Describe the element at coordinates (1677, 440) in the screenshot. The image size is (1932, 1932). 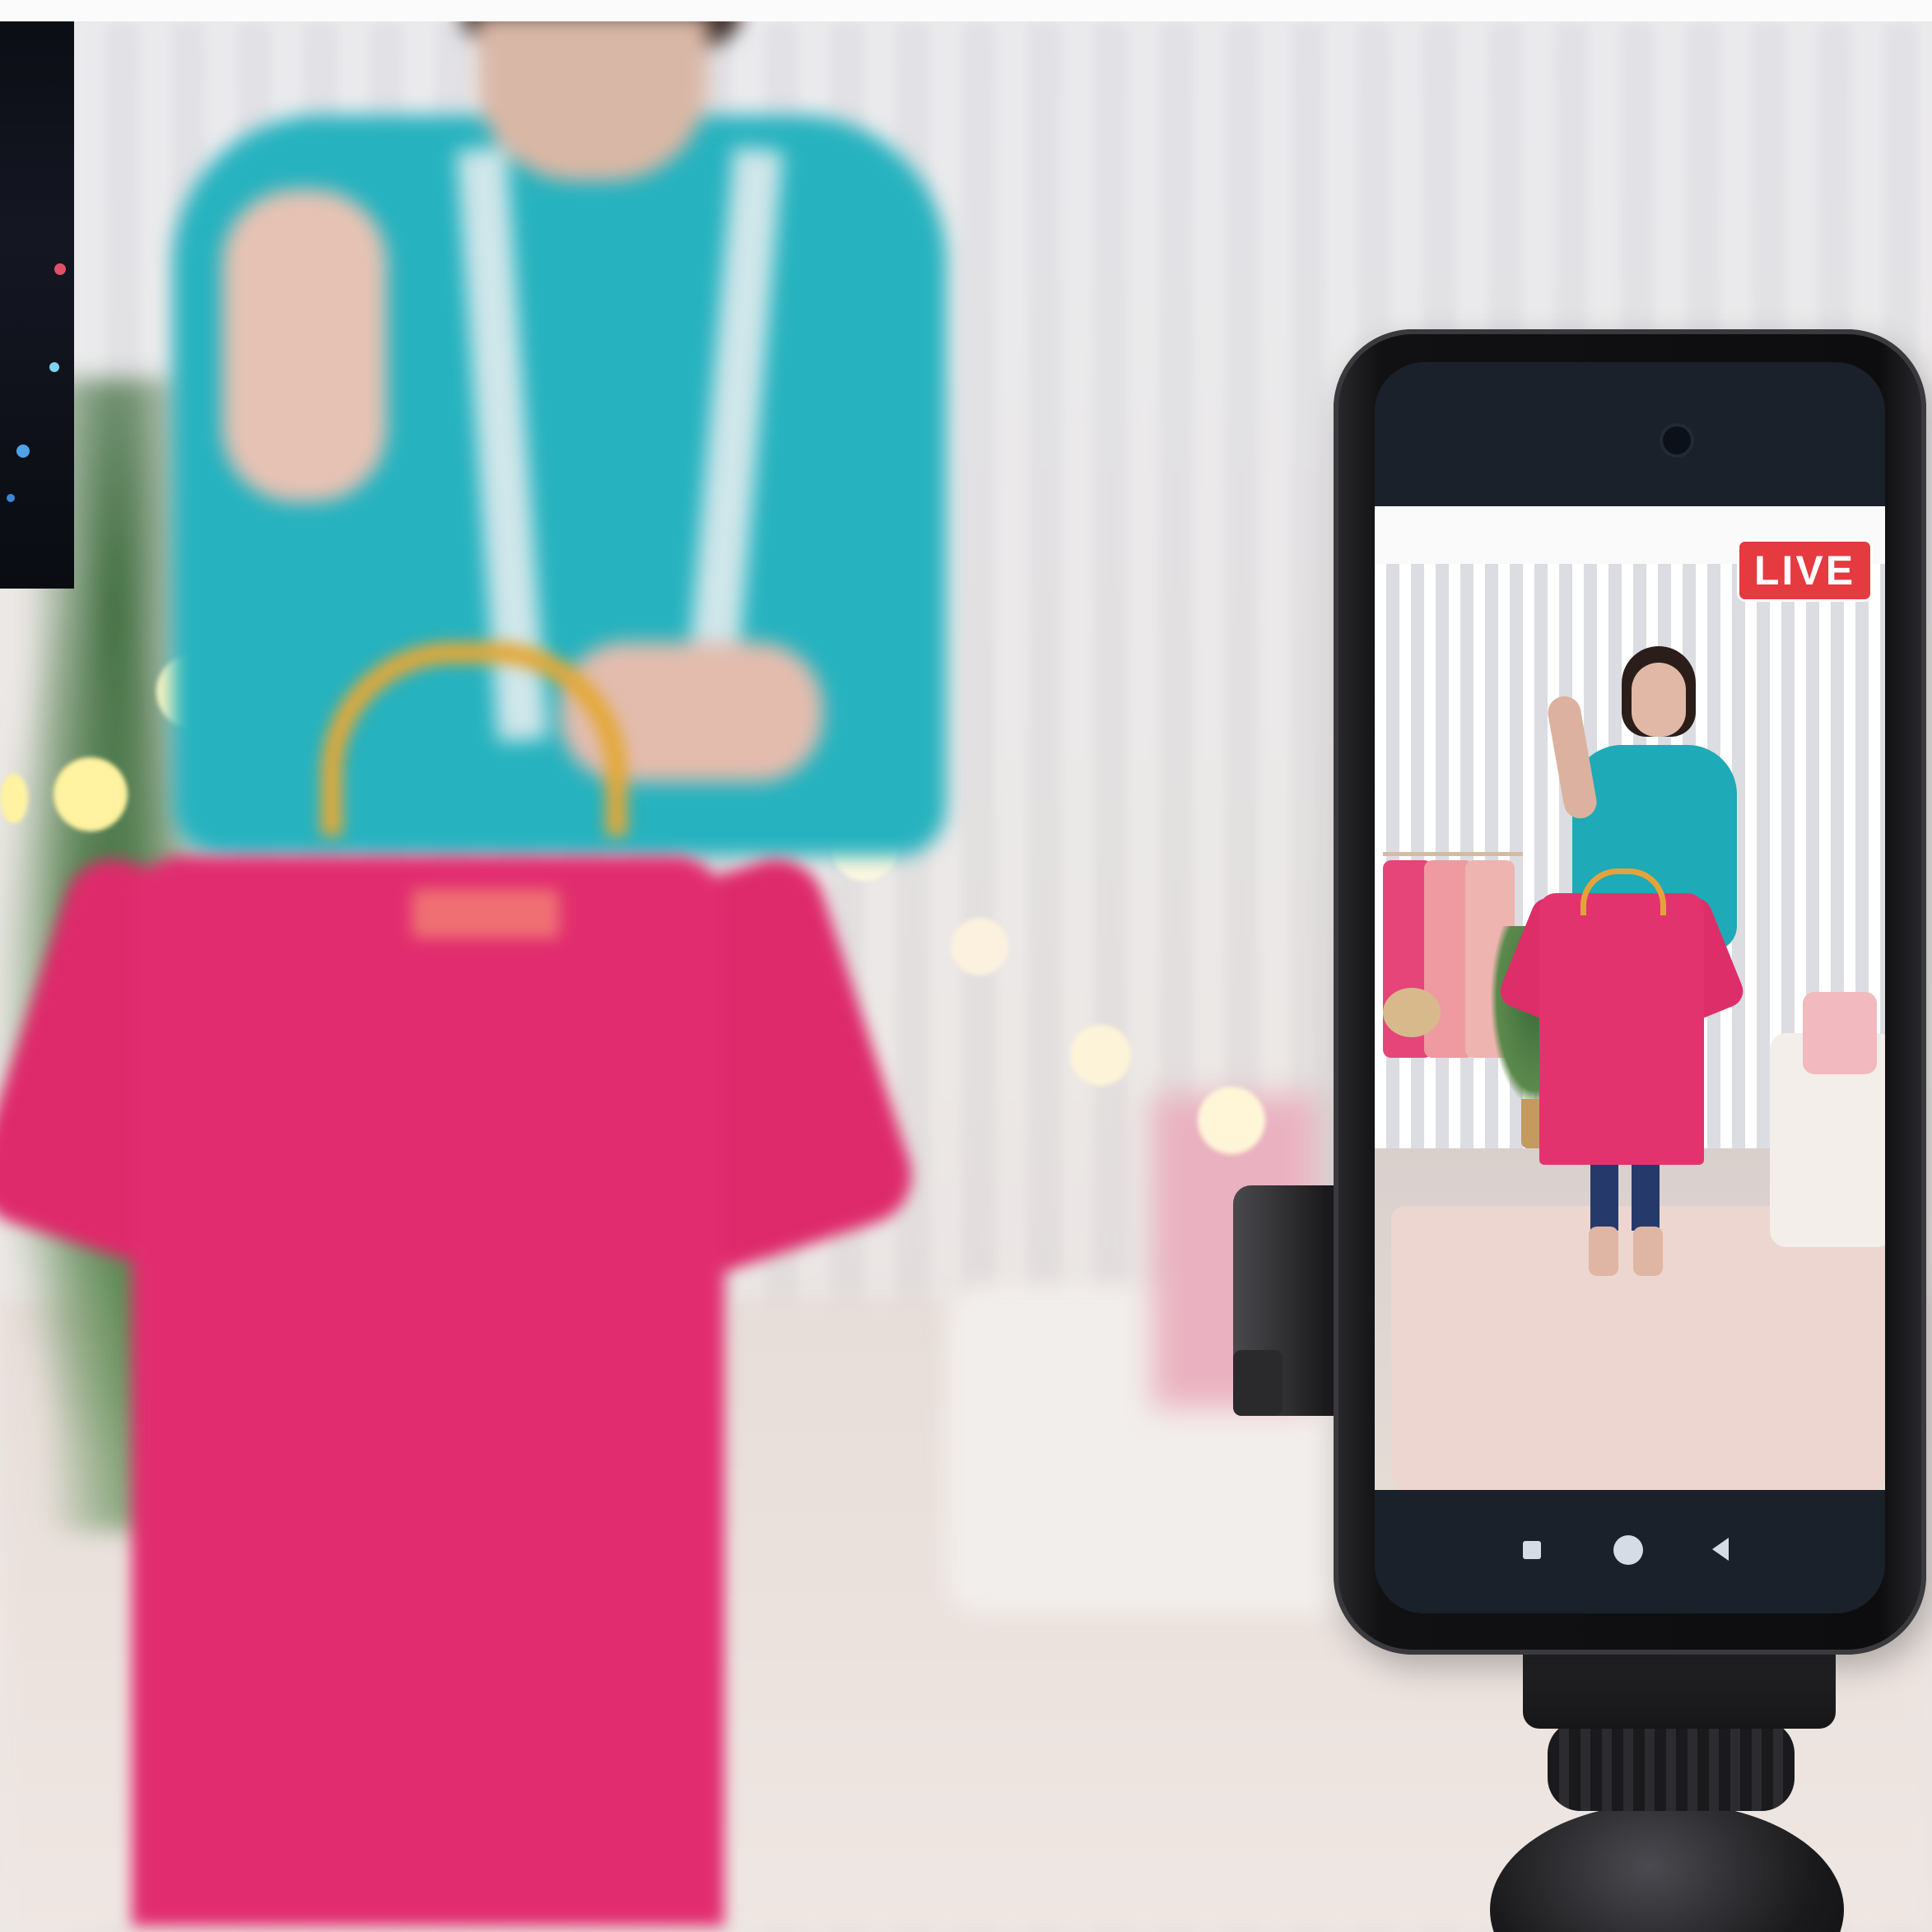
I see `front-camera-icon` at that location.